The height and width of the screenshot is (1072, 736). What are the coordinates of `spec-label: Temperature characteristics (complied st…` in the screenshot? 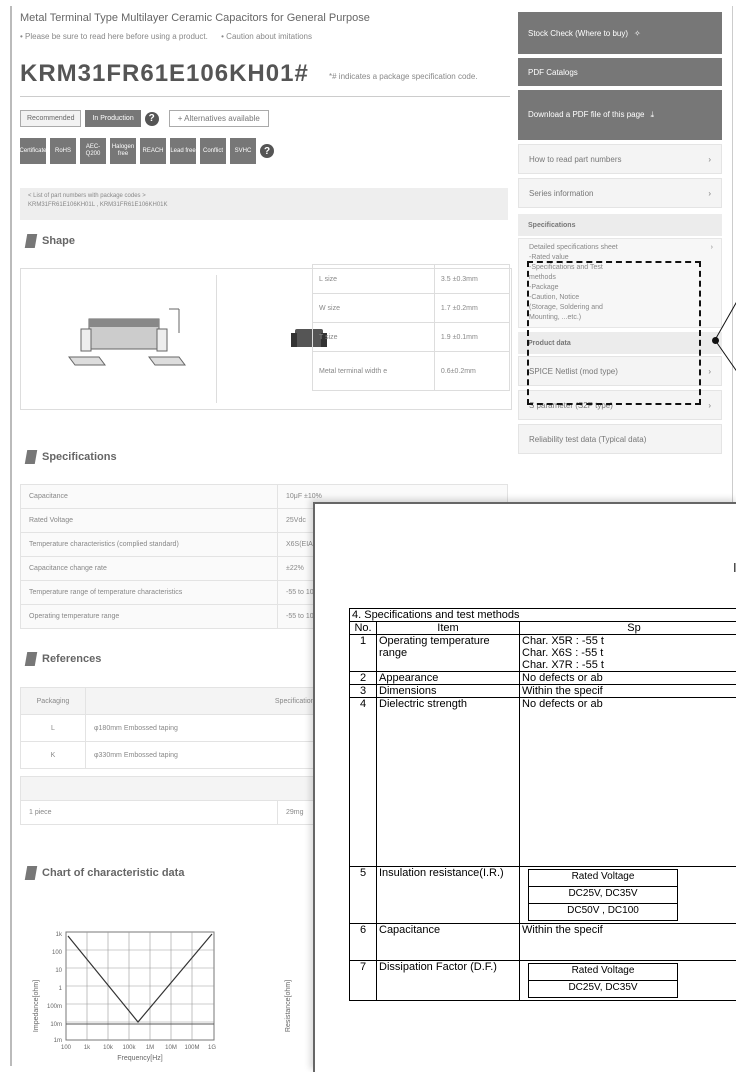 It's located at (149, 545).